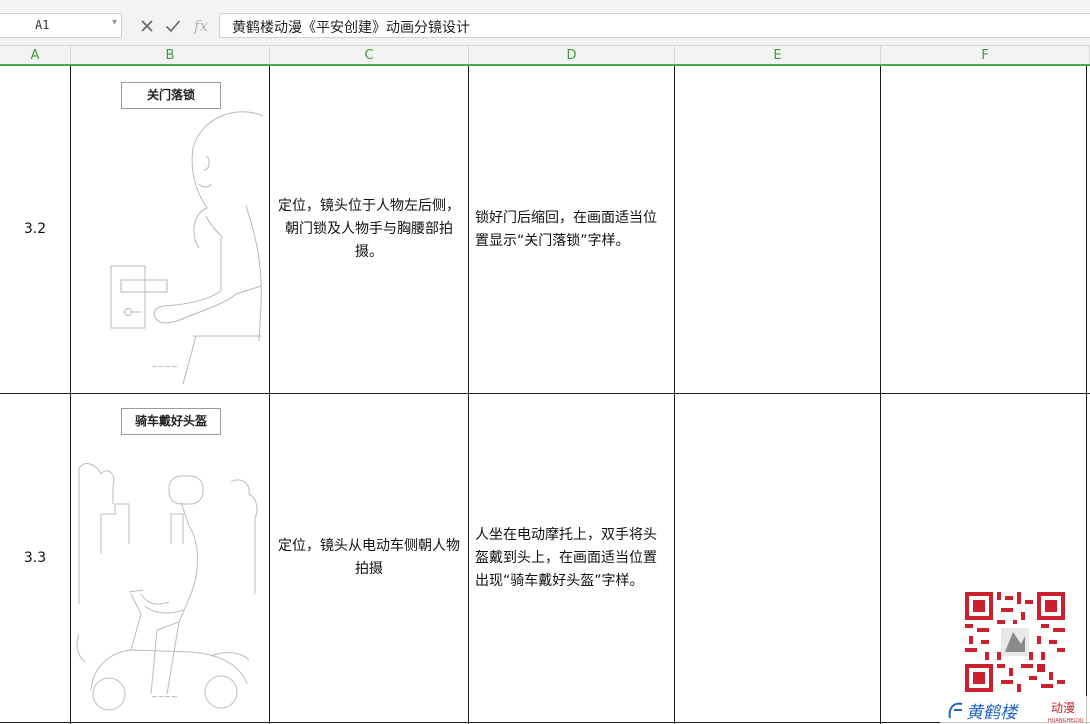  What do you see at coordinates (992, 713) in the screenshot?
I see `logo-brand: 黄鹤楼` at bounding box center [992, 713].